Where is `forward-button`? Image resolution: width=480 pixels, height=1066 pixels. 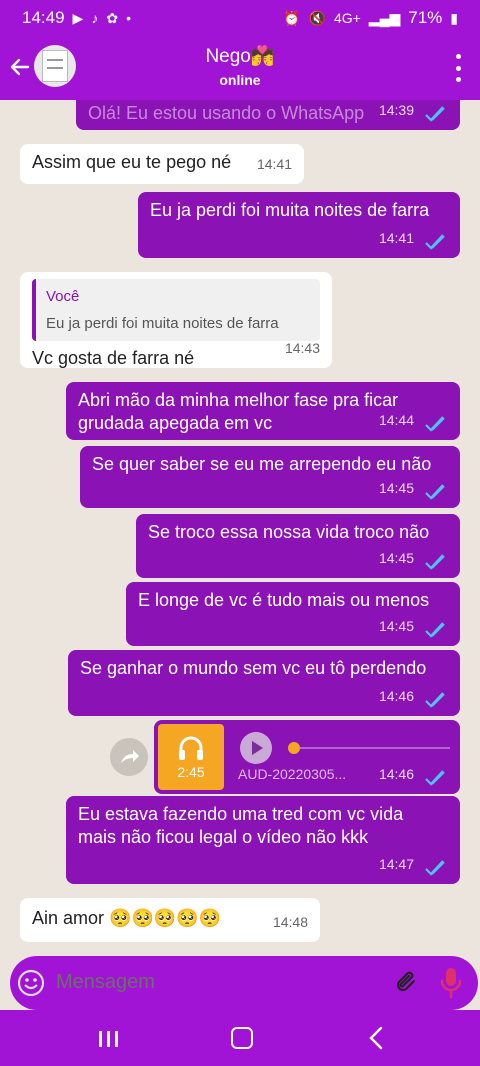 forward-button is located at coordinates (129, 757).